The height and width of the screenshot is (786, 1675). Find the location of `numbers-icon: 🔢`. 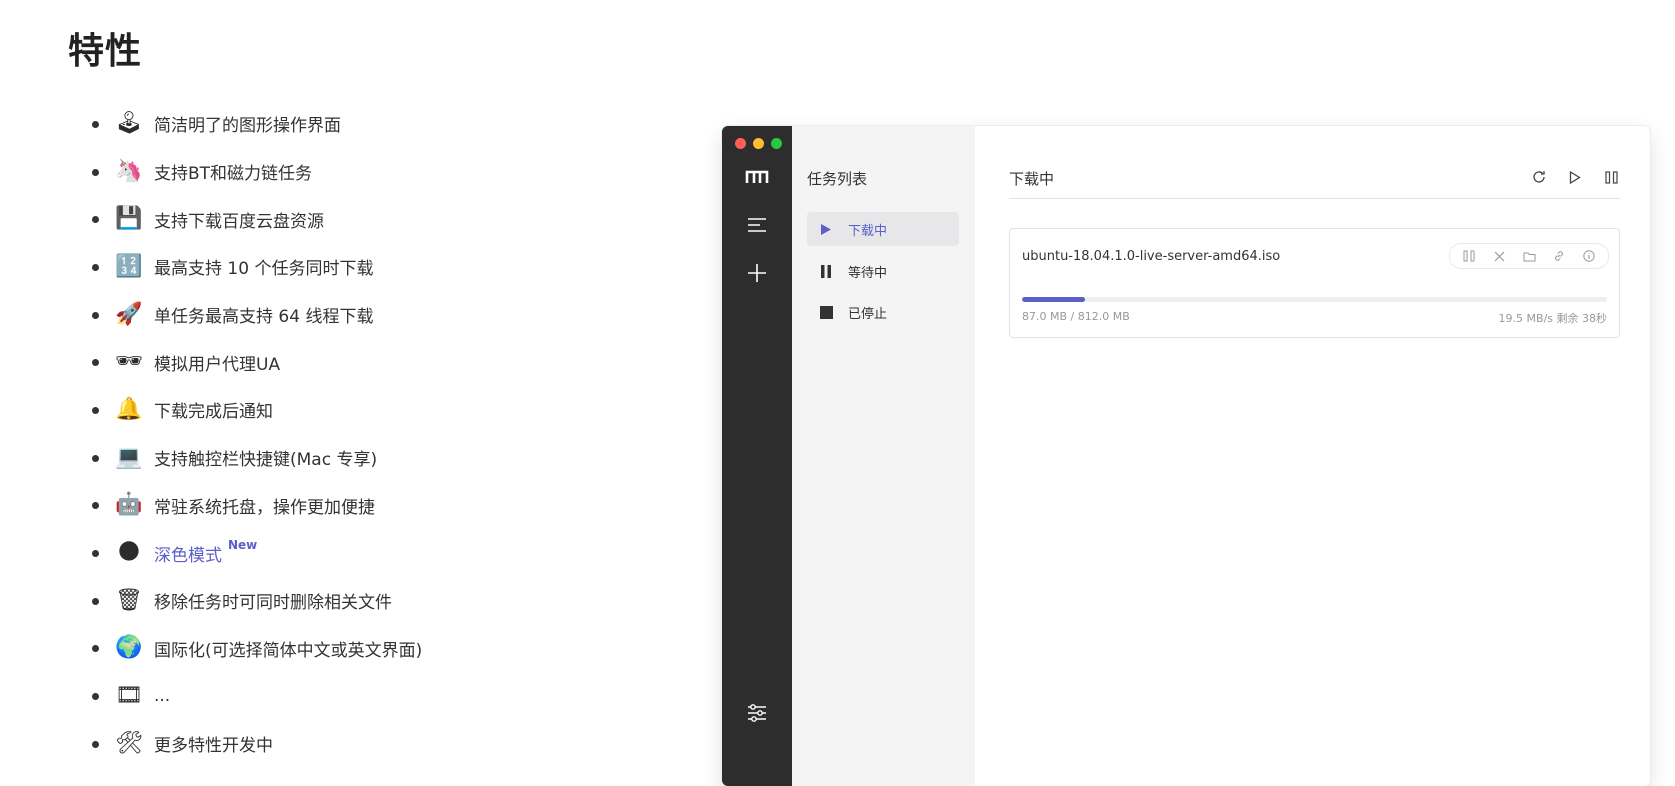

numbers-icon: 🔢 is located at coordinates (129, 266).